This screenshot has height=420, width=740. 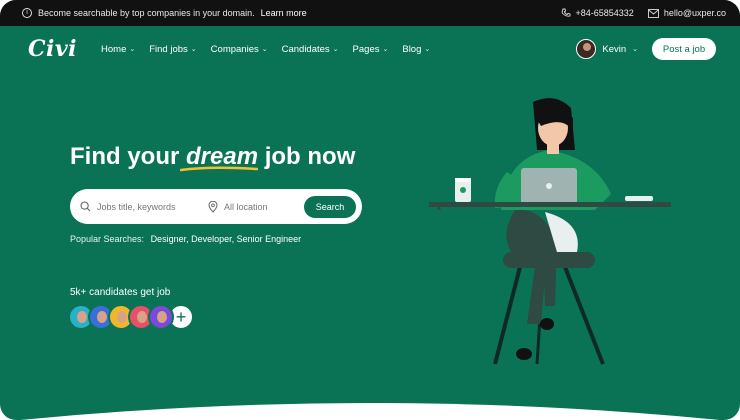 What do you see at coordinates (52, 49) in the screenshot?
I see `logo: Civi` at bounding box center [52, 49].